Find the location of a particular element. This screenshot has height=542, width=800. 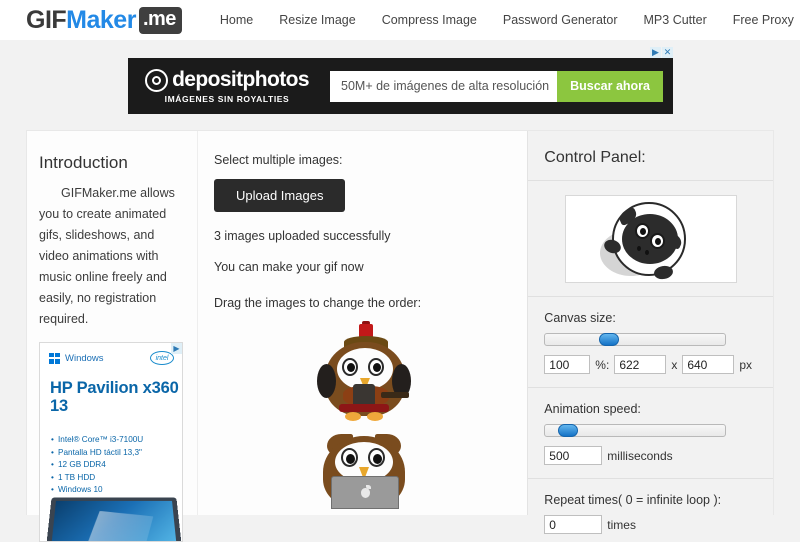

canvas-size-slider is located at coordinates (635, 339).